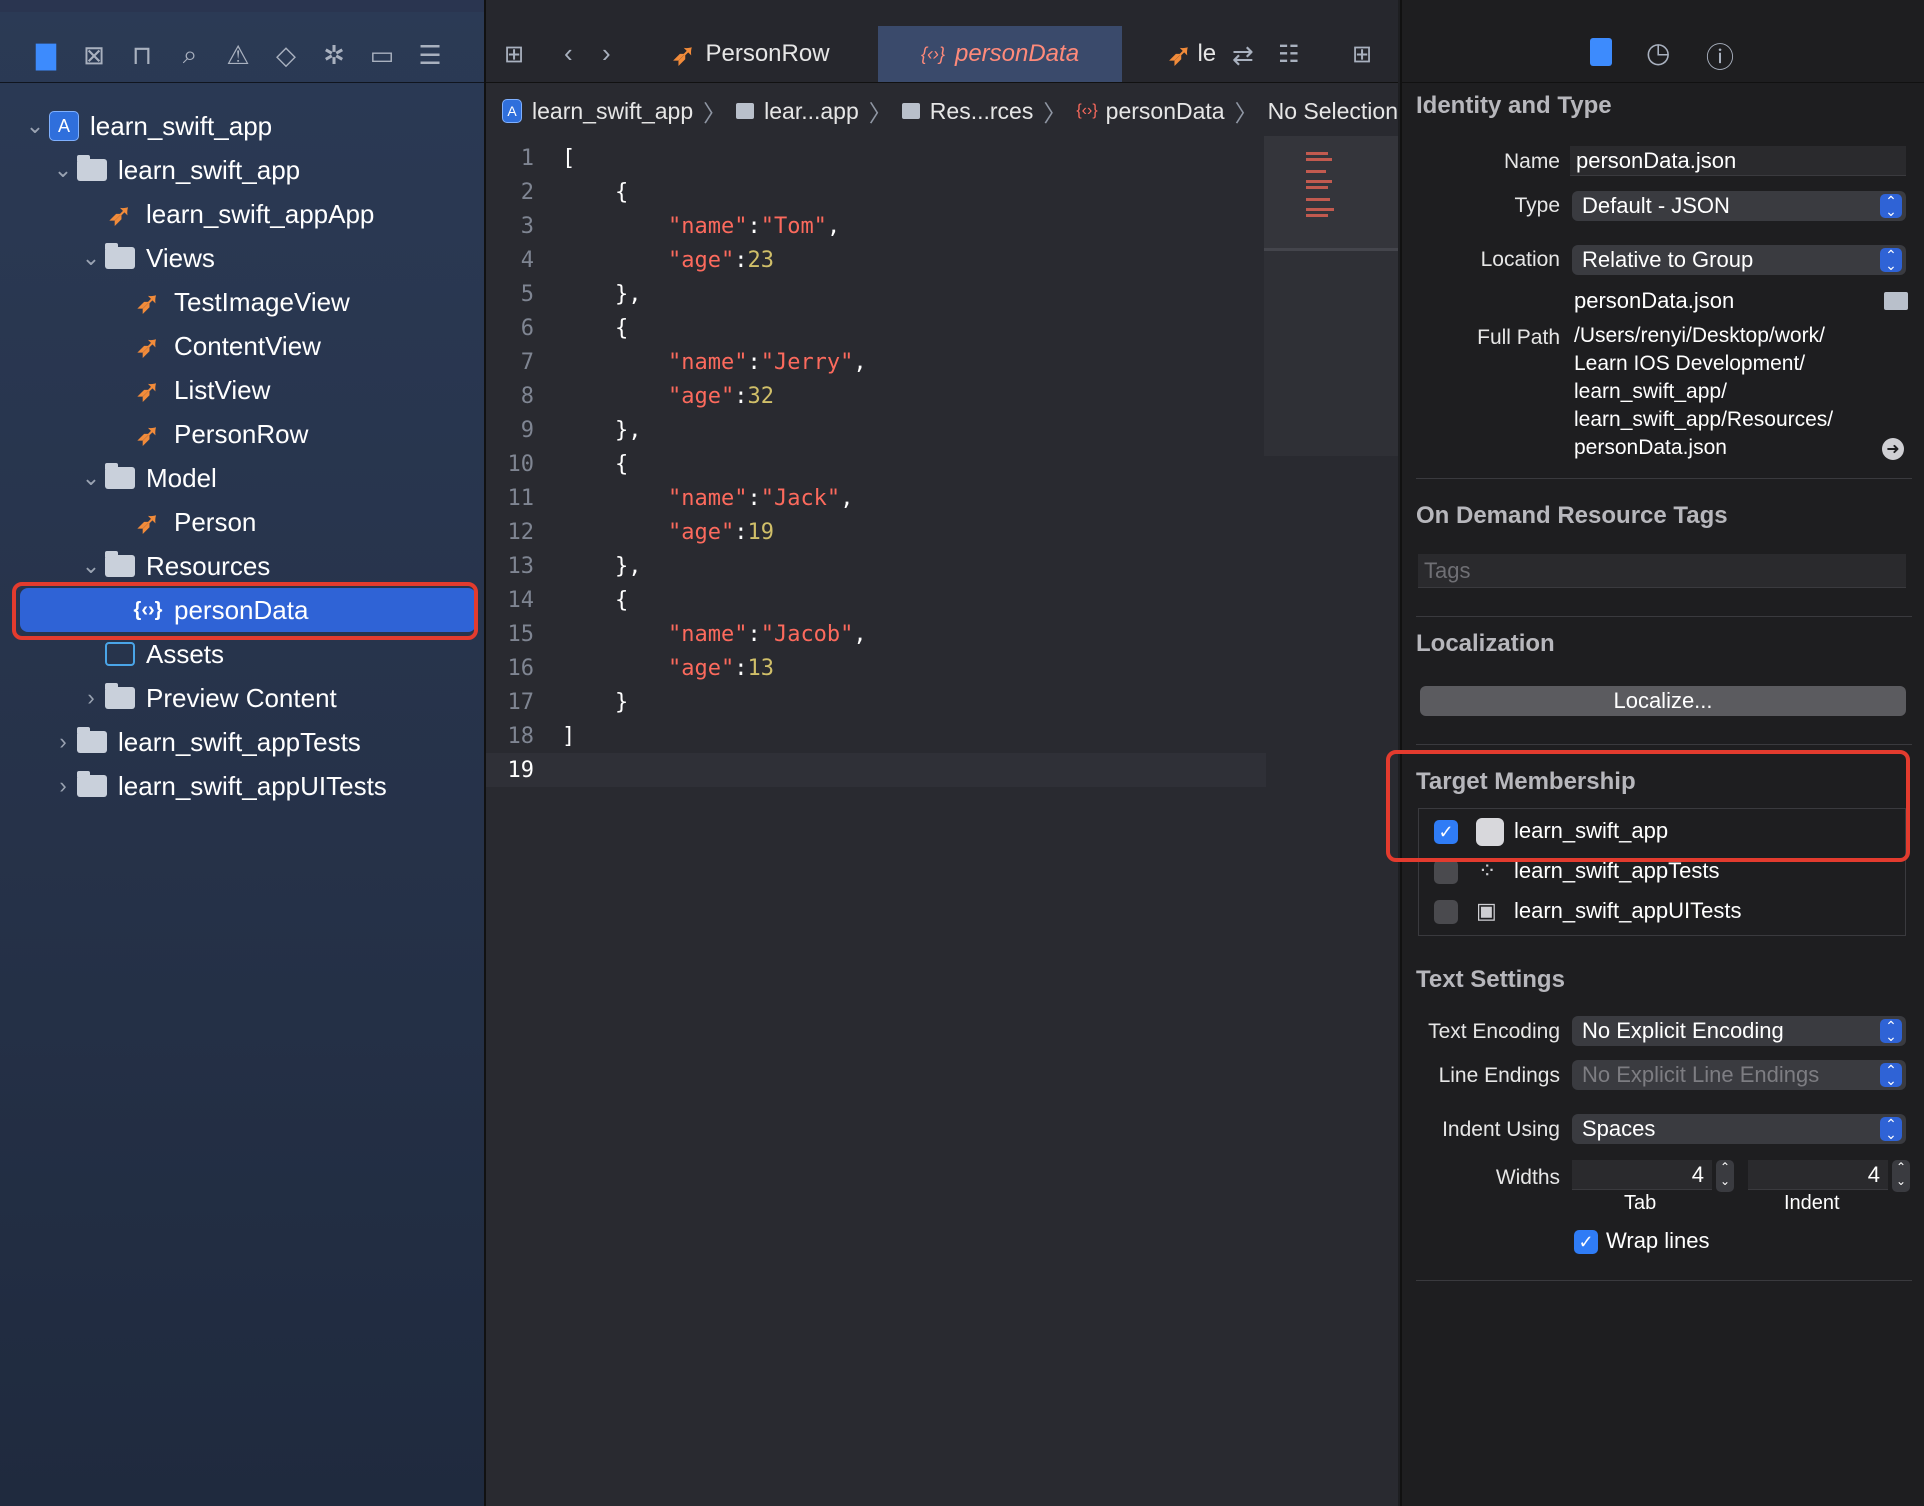 The height and width of the screenshot is (1506, 1924). I want to click on code-line: 15 "name":"Jacob",, so click(876, 634).